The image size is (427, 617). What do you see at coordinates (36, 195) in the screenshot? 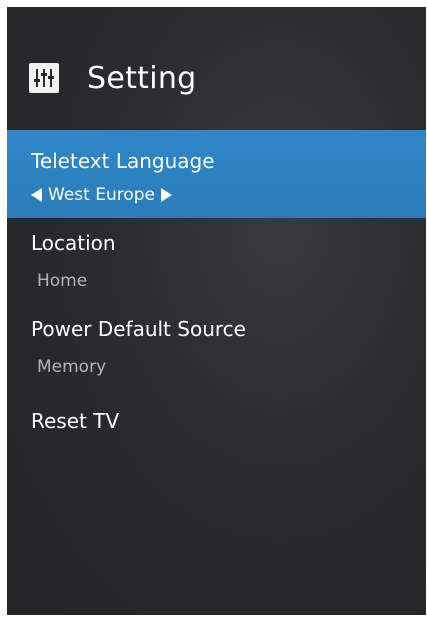
I see `arrow-left-icon` at bounding box center [36, 195].